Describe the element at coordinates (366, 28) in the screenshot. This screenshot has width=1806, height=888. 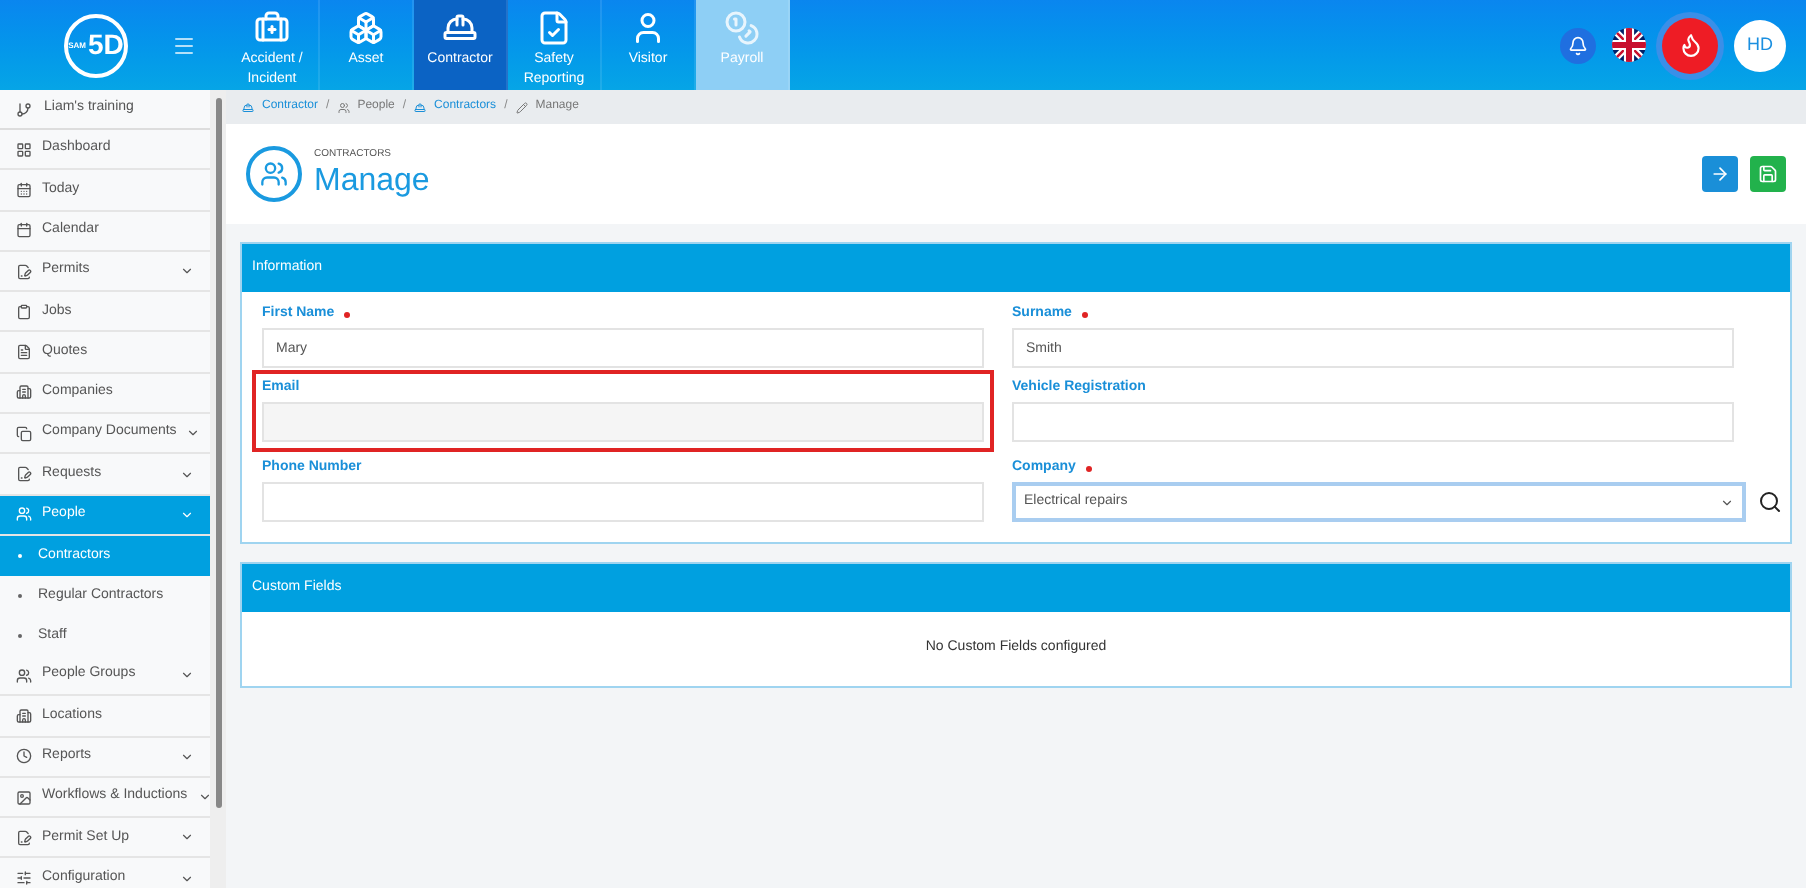
I see `boxes-icon` at that location.